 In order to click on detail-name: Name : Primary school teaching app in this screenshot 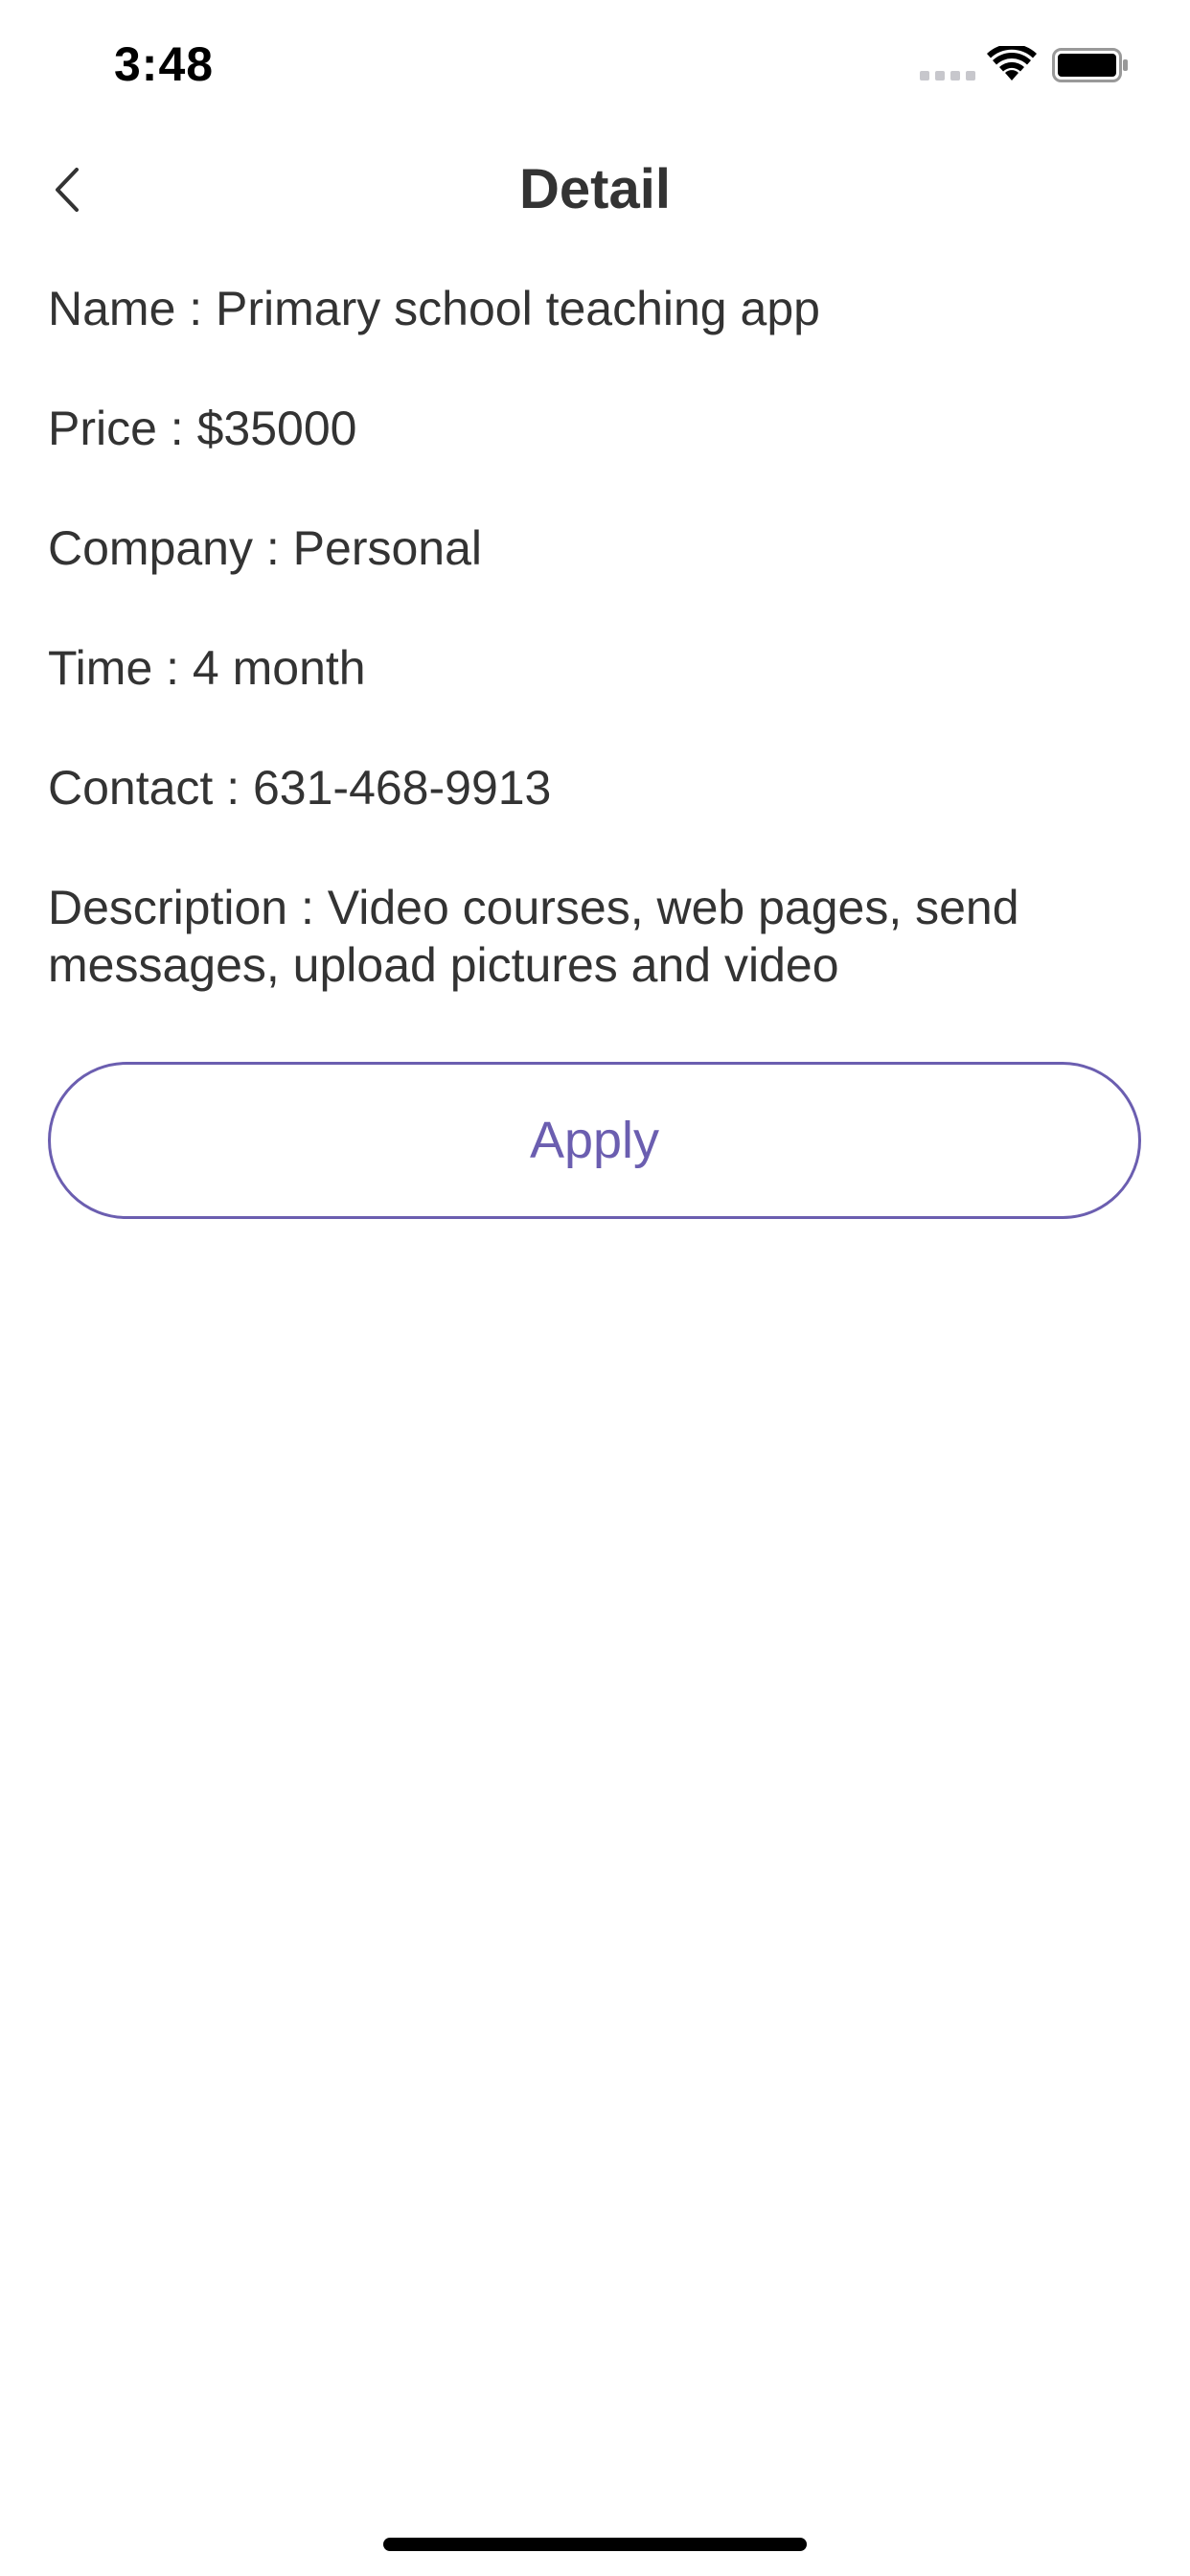, I will do `click(434, 308)`.